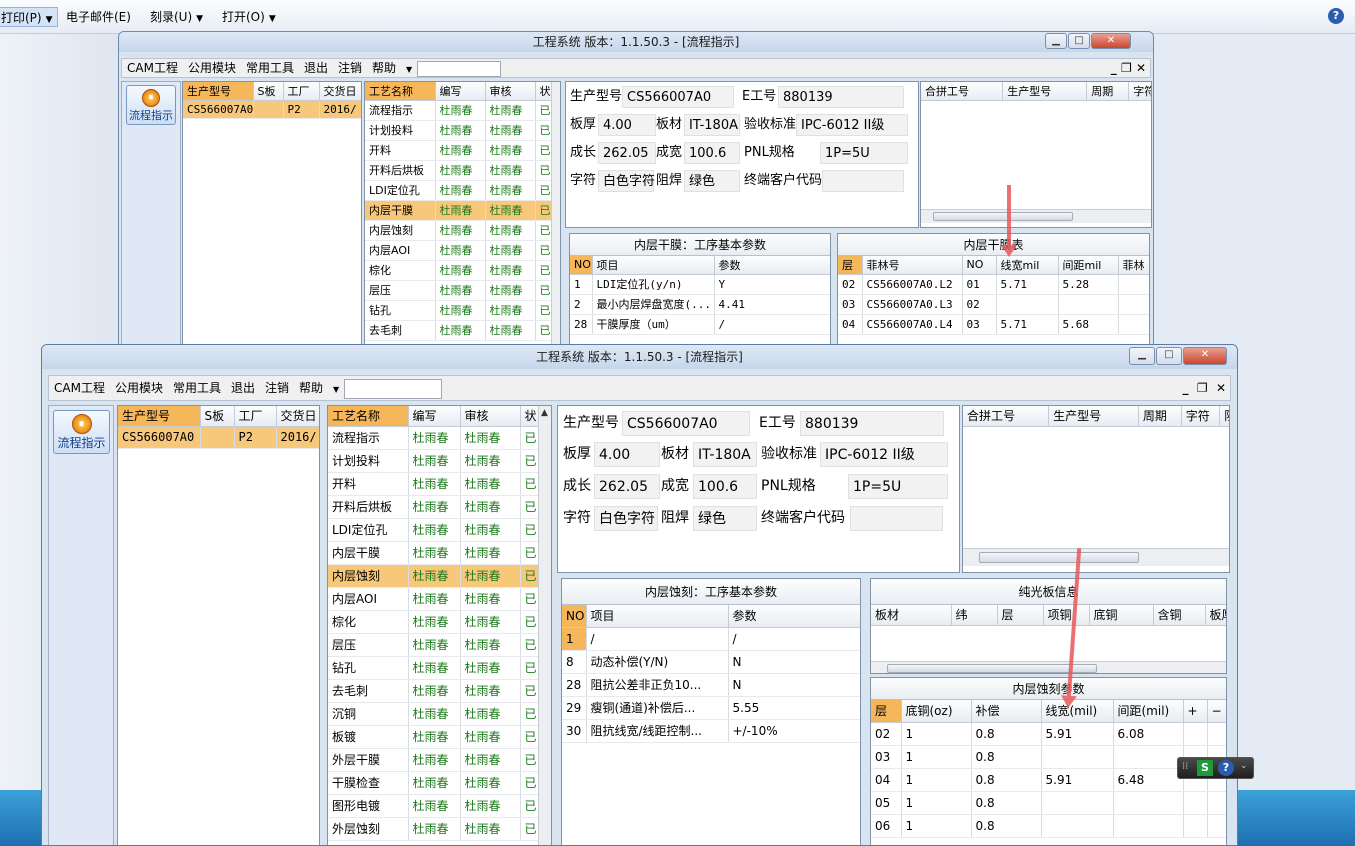 The image size is (1355, 846). What do you see at coordinates (852, 125) in the screenshot?
I see `field-std: IPC-6012 II级` at bounding box center [852, 125].